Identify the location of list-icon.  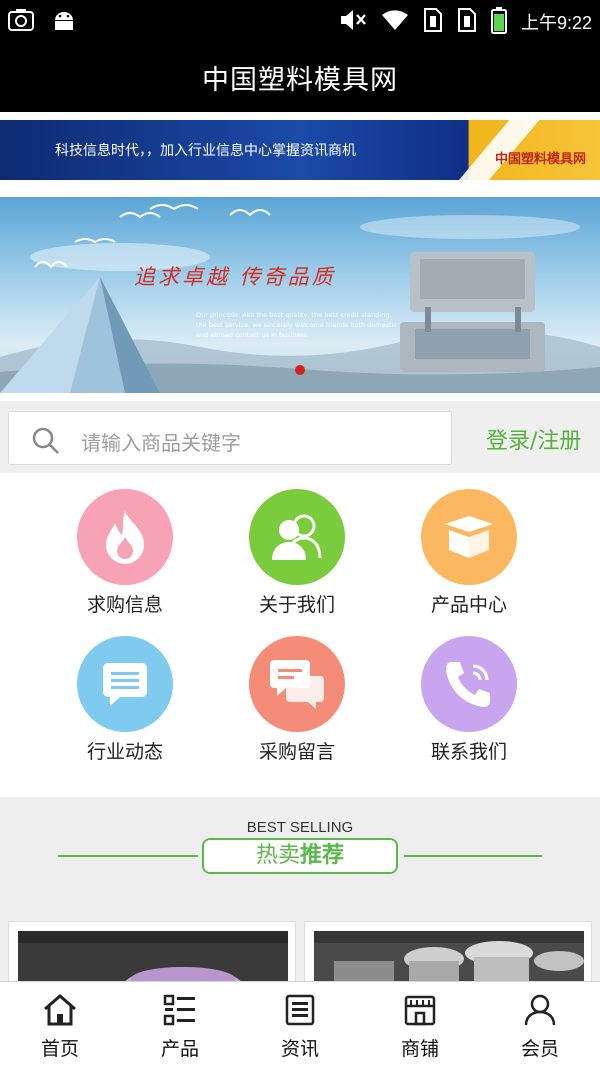
(180, 1010).